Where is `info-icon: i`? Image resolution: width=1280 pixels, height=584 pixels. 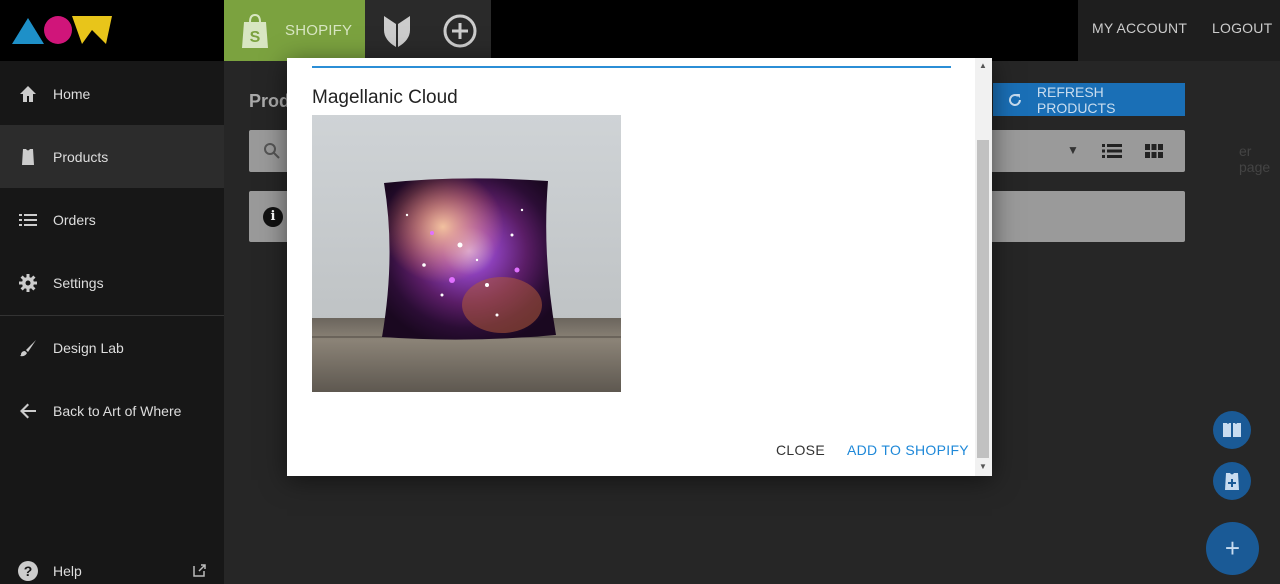
info-icon: i is located at coordinates (273, 217).